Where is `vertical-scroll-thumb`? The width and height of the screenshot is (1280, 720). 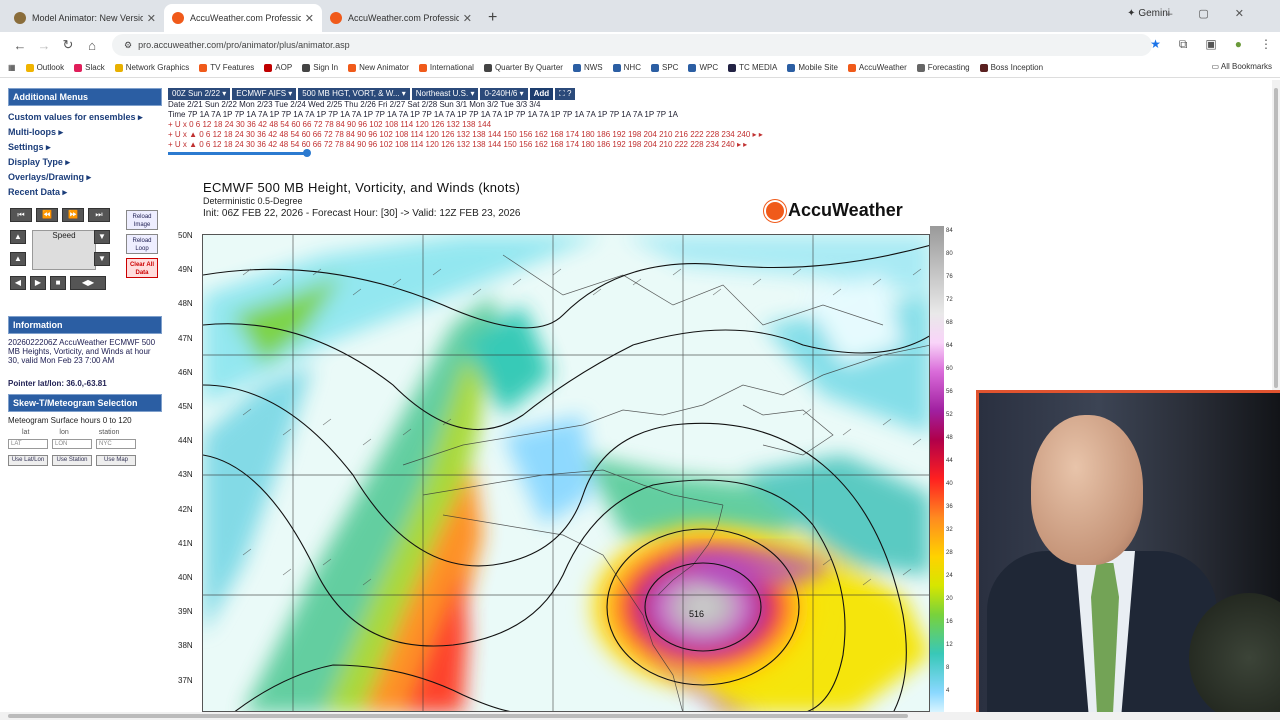
vertical-scroll-thumb is located at coordinates (1276, 238).